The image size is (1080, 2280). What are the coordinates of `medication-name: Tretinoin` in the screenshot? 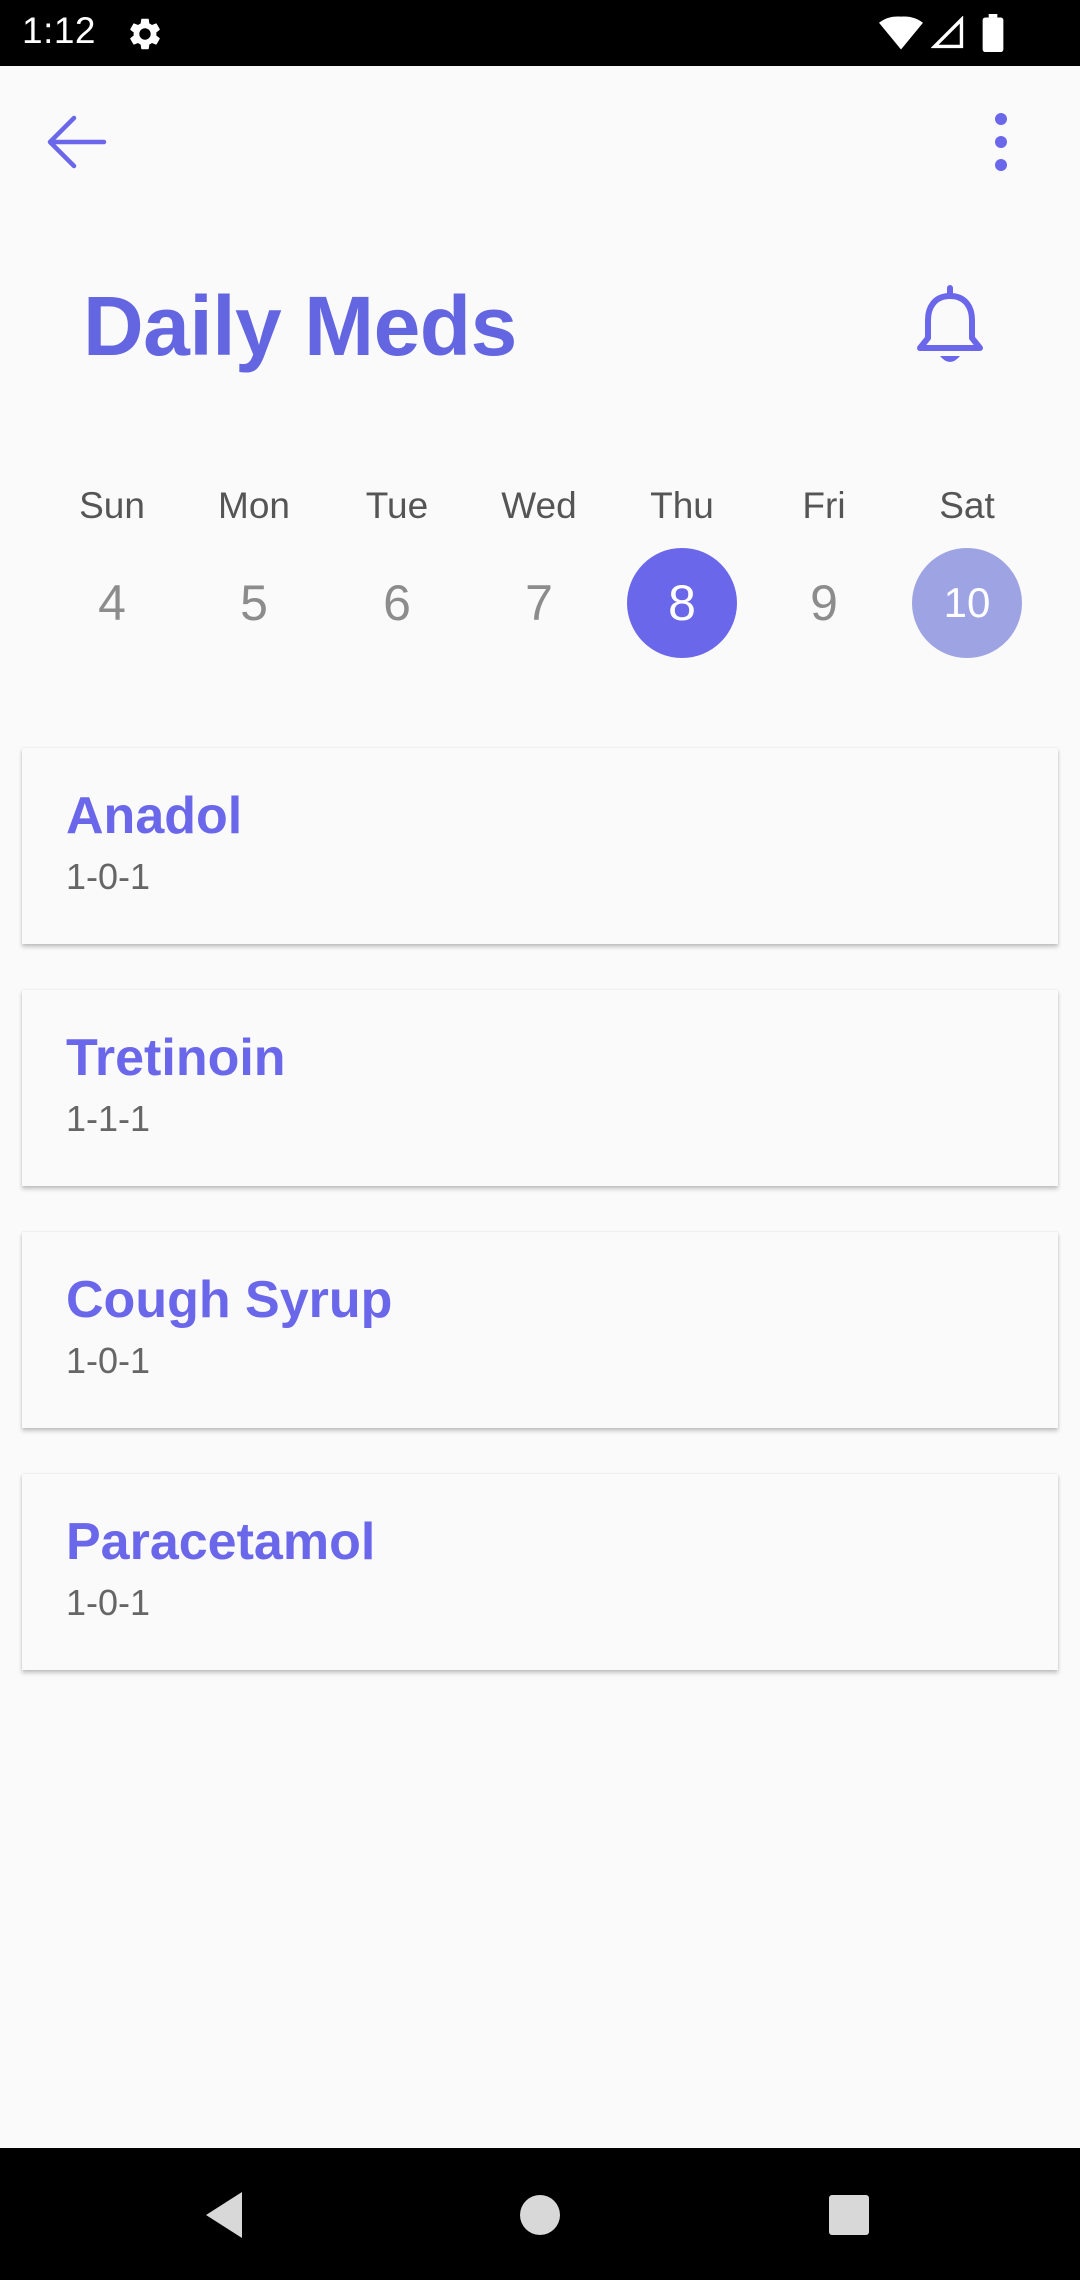 It's located at (176, 1058).